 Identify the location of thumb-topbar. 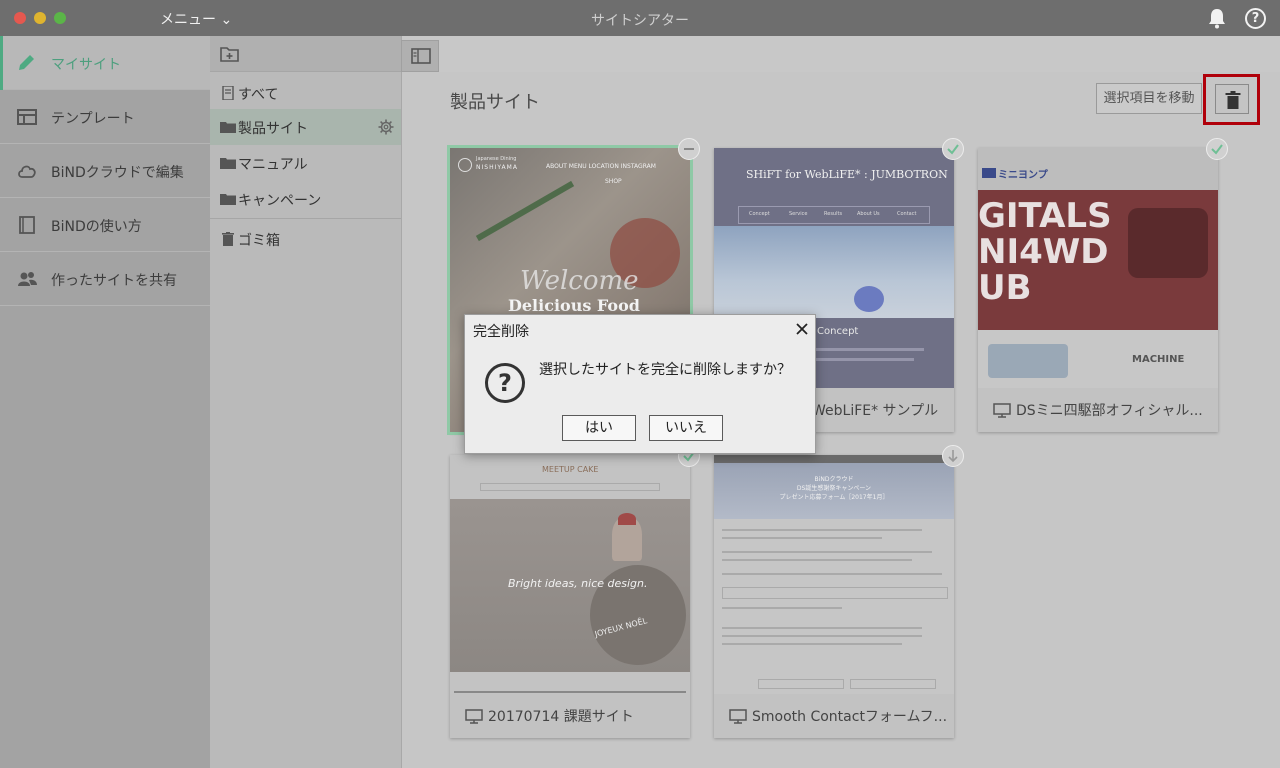
(834, 459).